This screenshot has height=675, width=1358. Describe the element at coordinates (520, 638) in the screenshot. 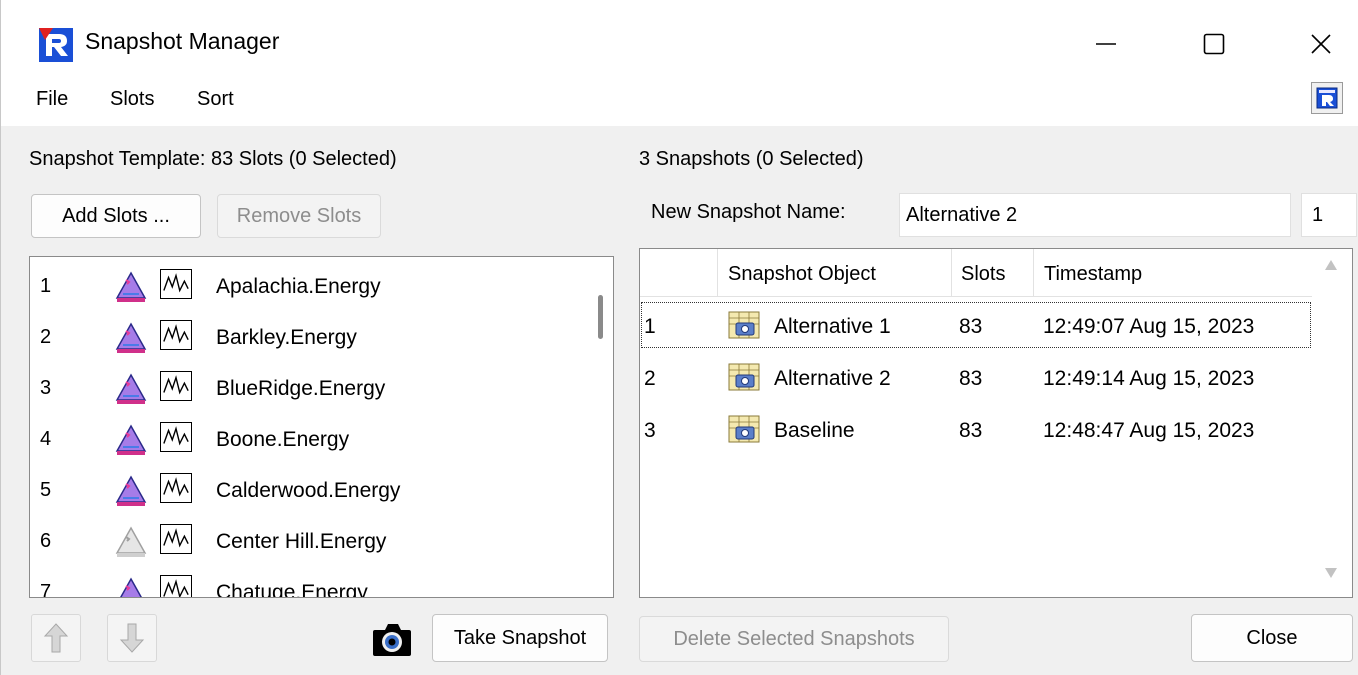

I see `take-snapshot-button: Take Snapshot` at that location.